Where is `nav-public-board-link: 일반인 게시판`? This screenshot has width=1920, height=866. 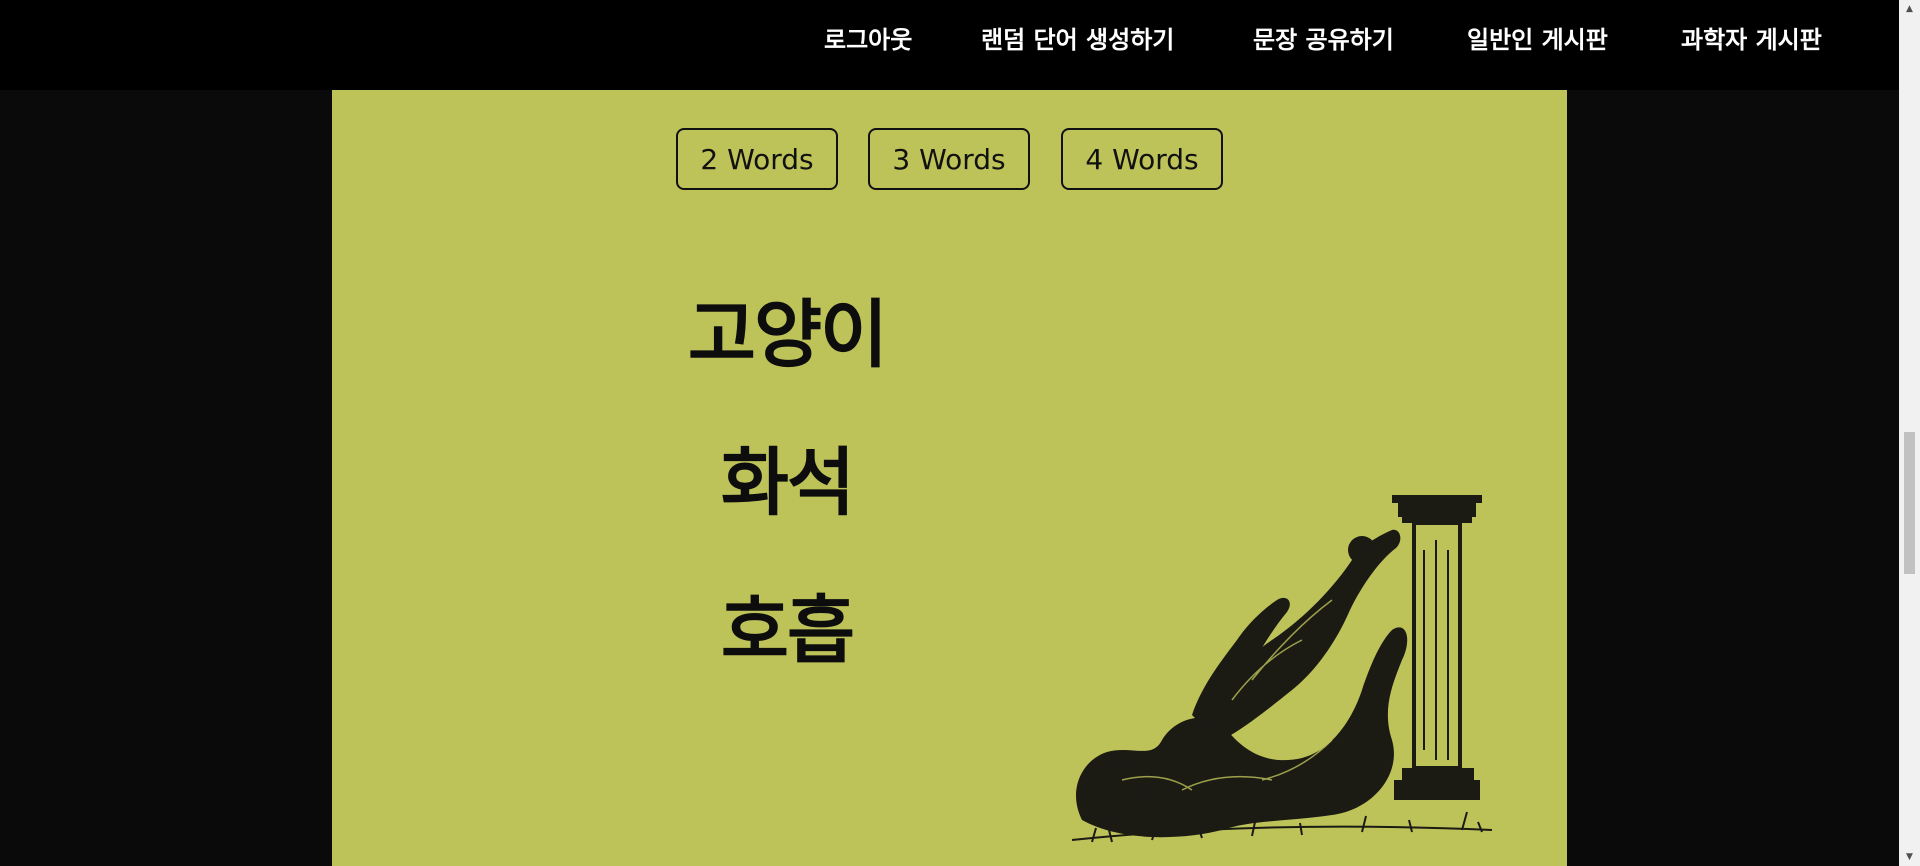 nav-public-board-link: 일반인 게시판 is located at coordinates (1537, 40).